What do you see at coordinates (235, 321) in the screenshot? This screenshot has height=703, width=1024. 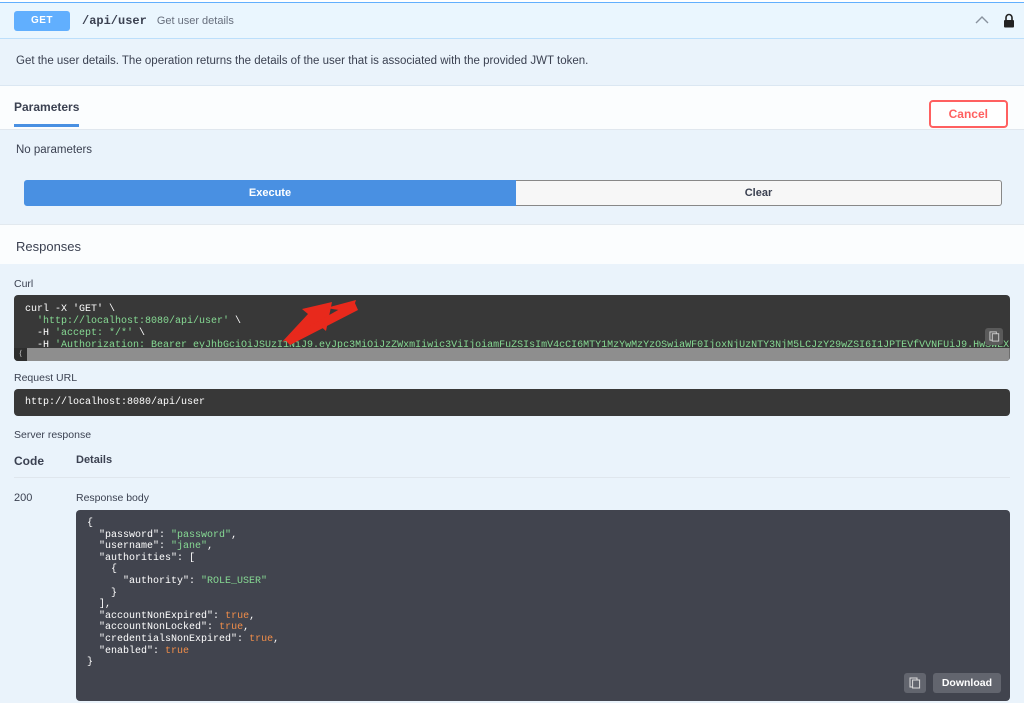 I see `curl-line-2-cont: \` at bounding box center [235, 321].